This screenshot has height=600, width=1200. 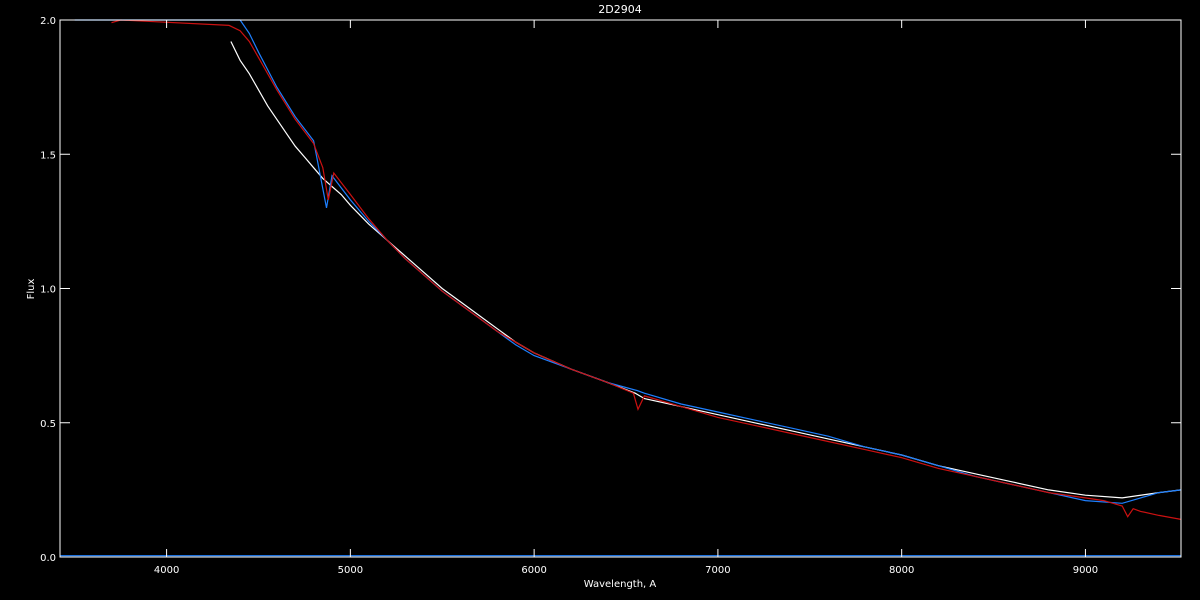 What do you see at coordinates (48, 155) in the screenshot?
I see `y-tick-label-1.5: 1.5` at bounding box center [48, 155].